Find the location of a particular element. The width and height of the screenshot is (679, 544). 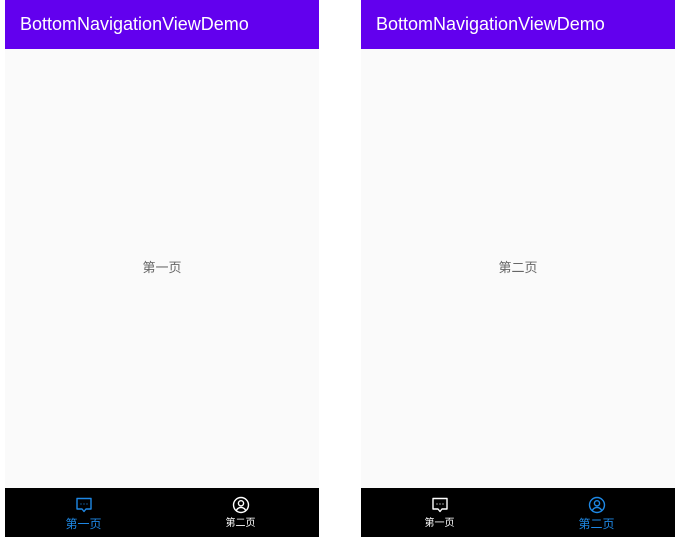

page-text: 第一页 is located at coordinates (162, 268).